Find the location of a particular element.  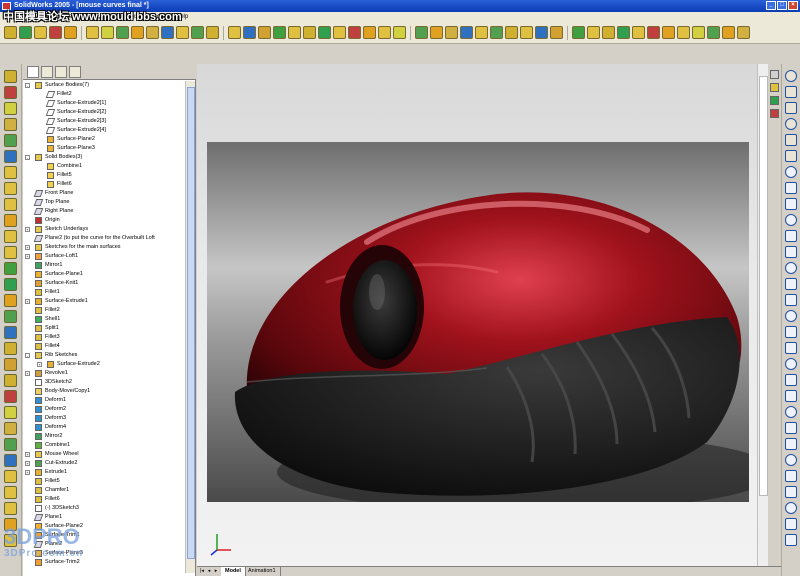

tree-item: Surface-Extrude2[4] is located at coordinates (104, 130).